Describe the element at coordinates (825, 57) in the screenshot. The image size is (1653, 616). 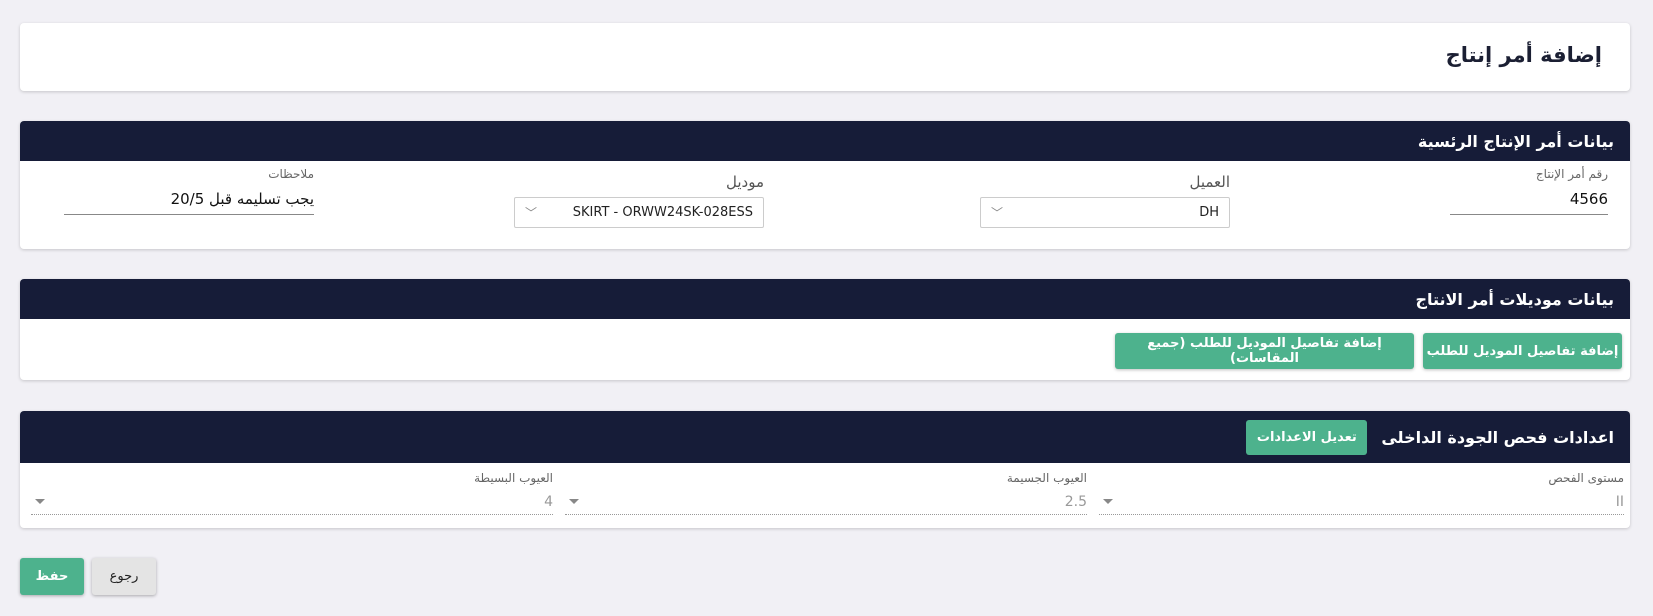
I see `page-title-card: إضافة أمر إنتاج` at that location.